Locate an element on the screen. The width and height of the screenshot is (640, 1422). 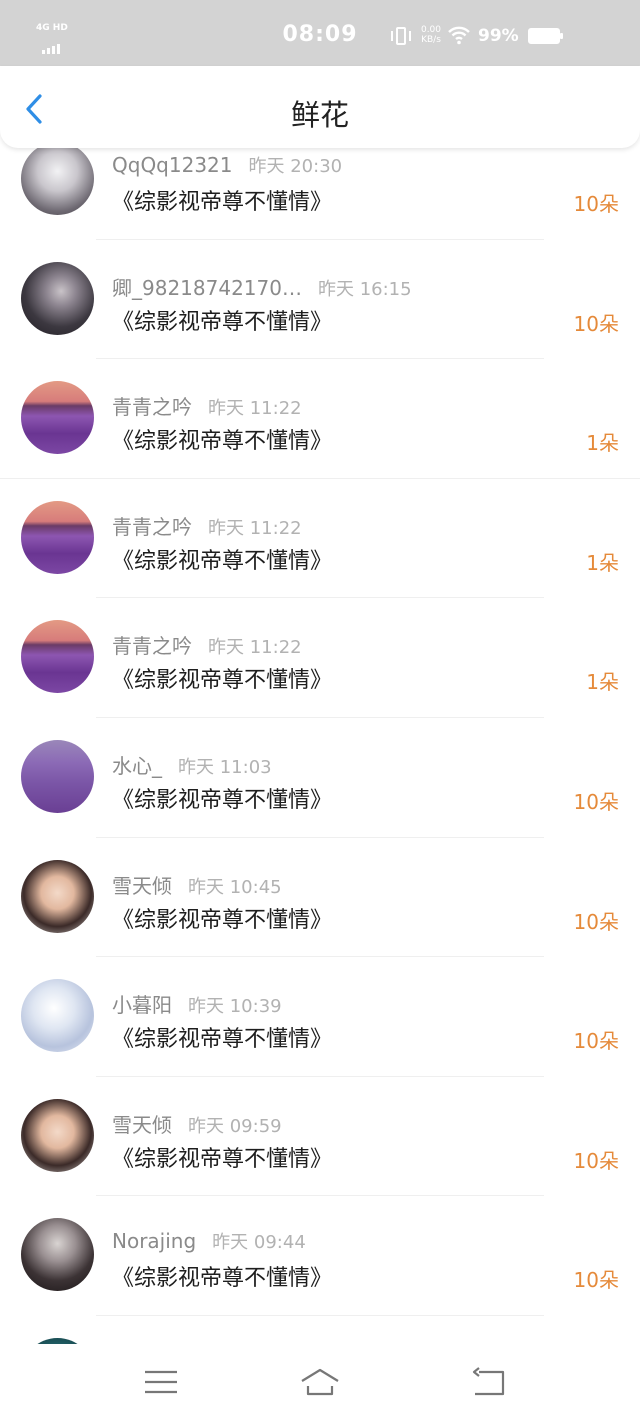
list-item: 小暮阳 昨天 10:39 《综影视帝尊不懂情》 10朵 is located at coordinates (320, 1017).